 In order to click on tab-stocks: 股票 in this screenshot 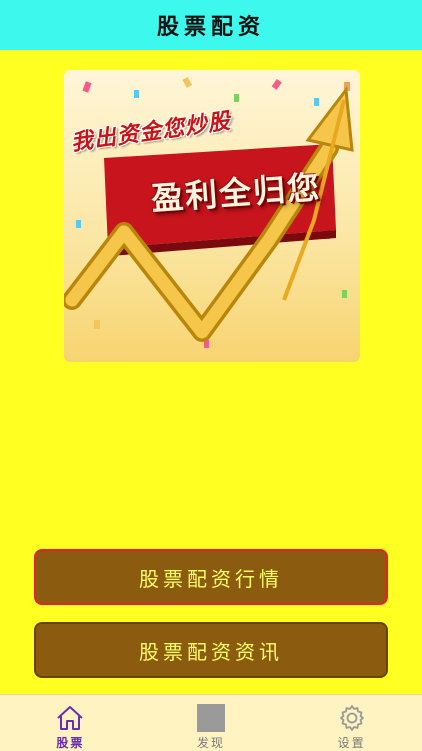, I will do `click(70, 723)`.